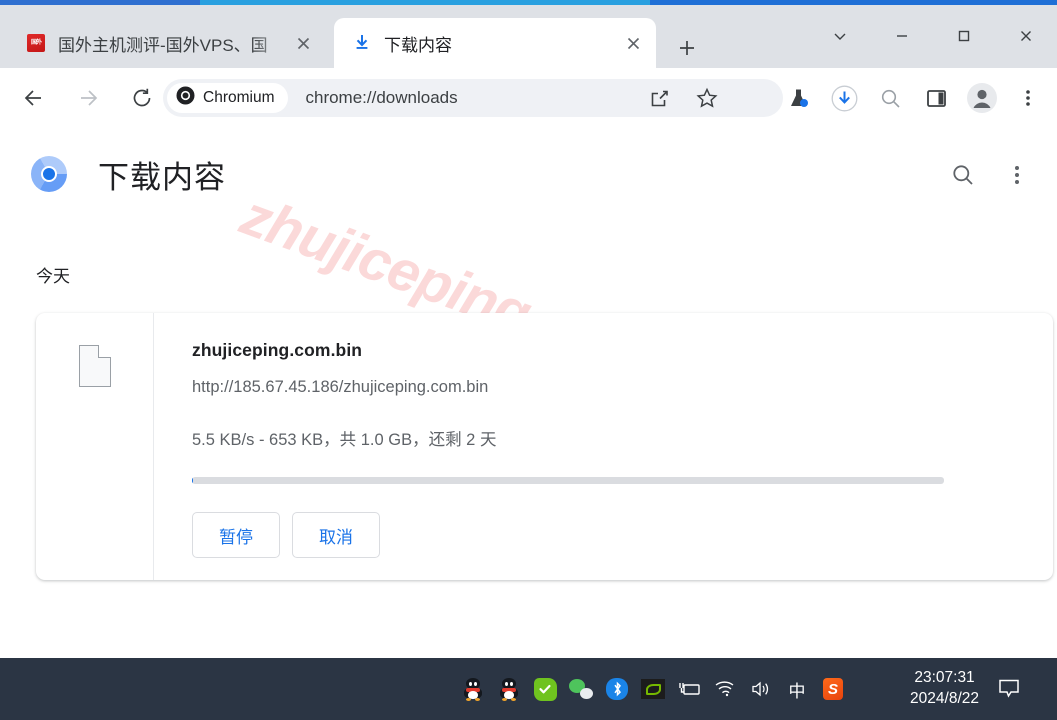  I want to click on back-button, so click(34, 98).